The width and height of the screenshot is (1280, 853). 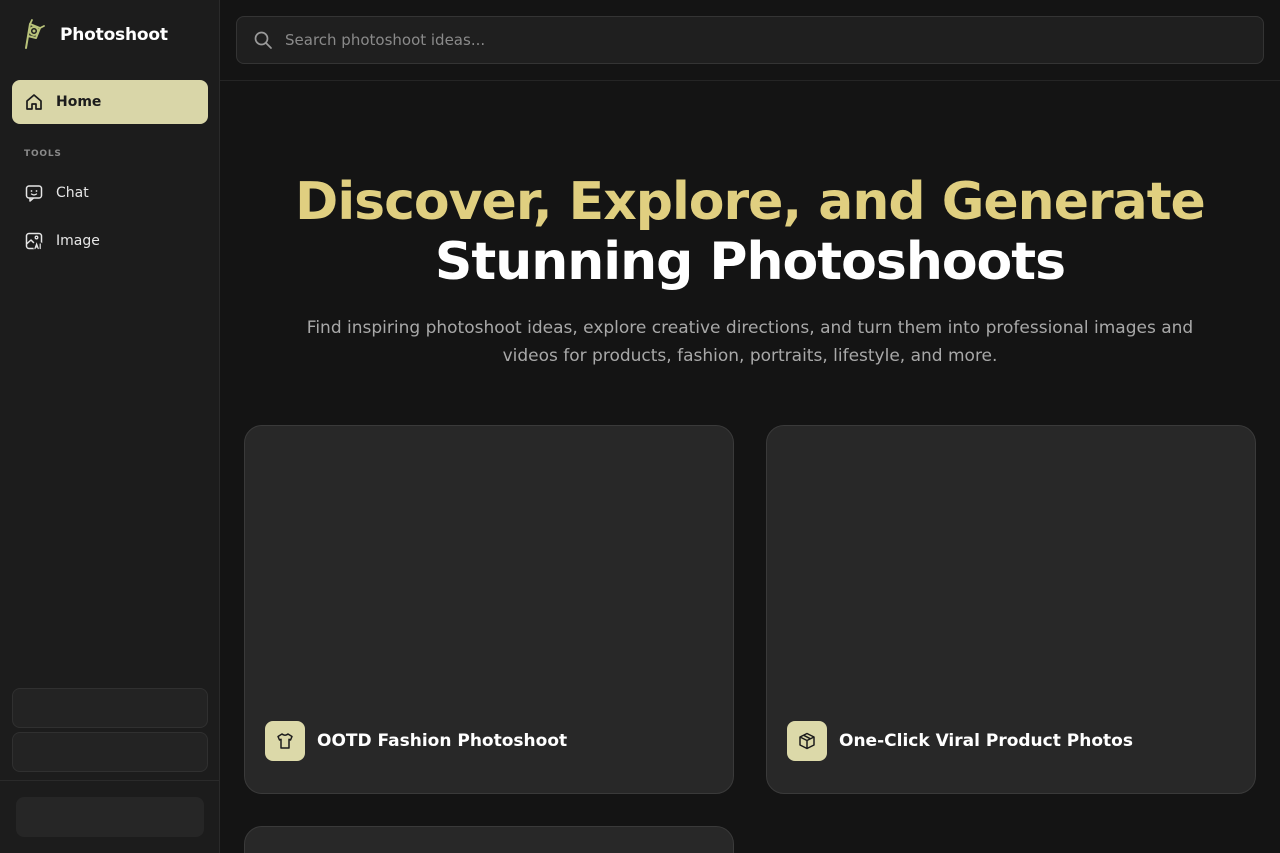 I want to click on card-footer: OOTD Fashion Photoshoot, so click(x=416, y=741).